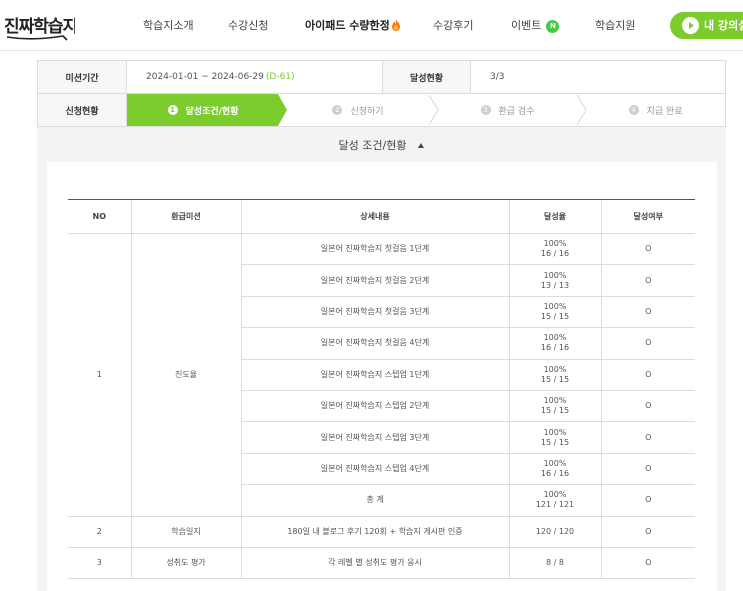 The image size is (743, 591). I want to click on my-classroom-button: 내 강의실, so click(706, 25).